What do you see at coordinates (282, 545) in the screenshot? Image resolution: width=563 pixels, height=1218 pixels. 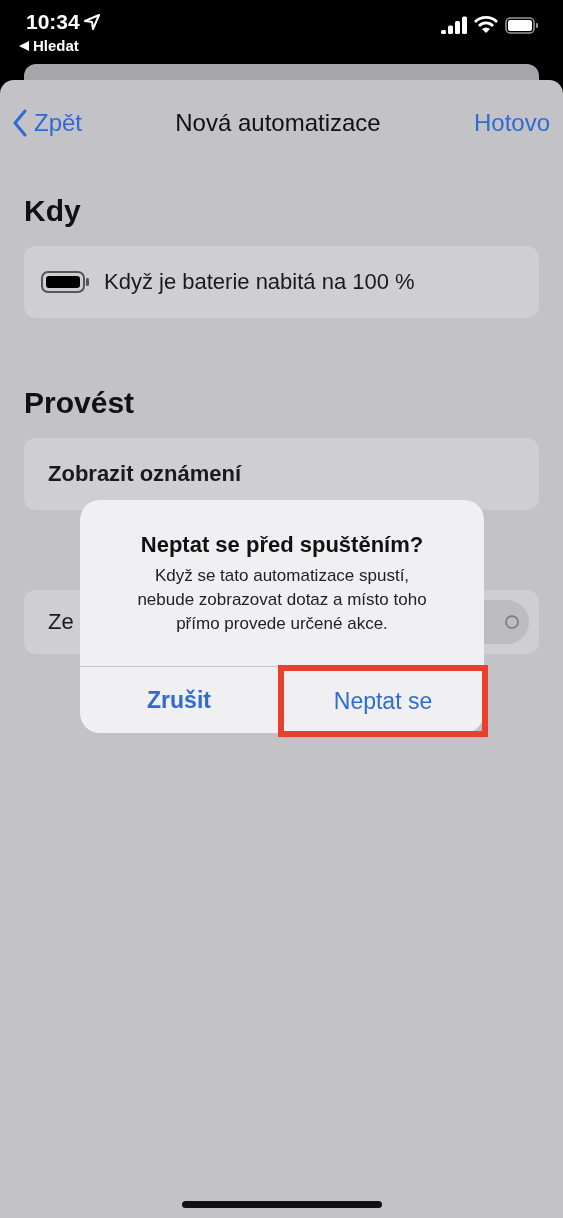 I see `alert-title: Neptat se před spuštěním?` at bounding box center [282, 545].